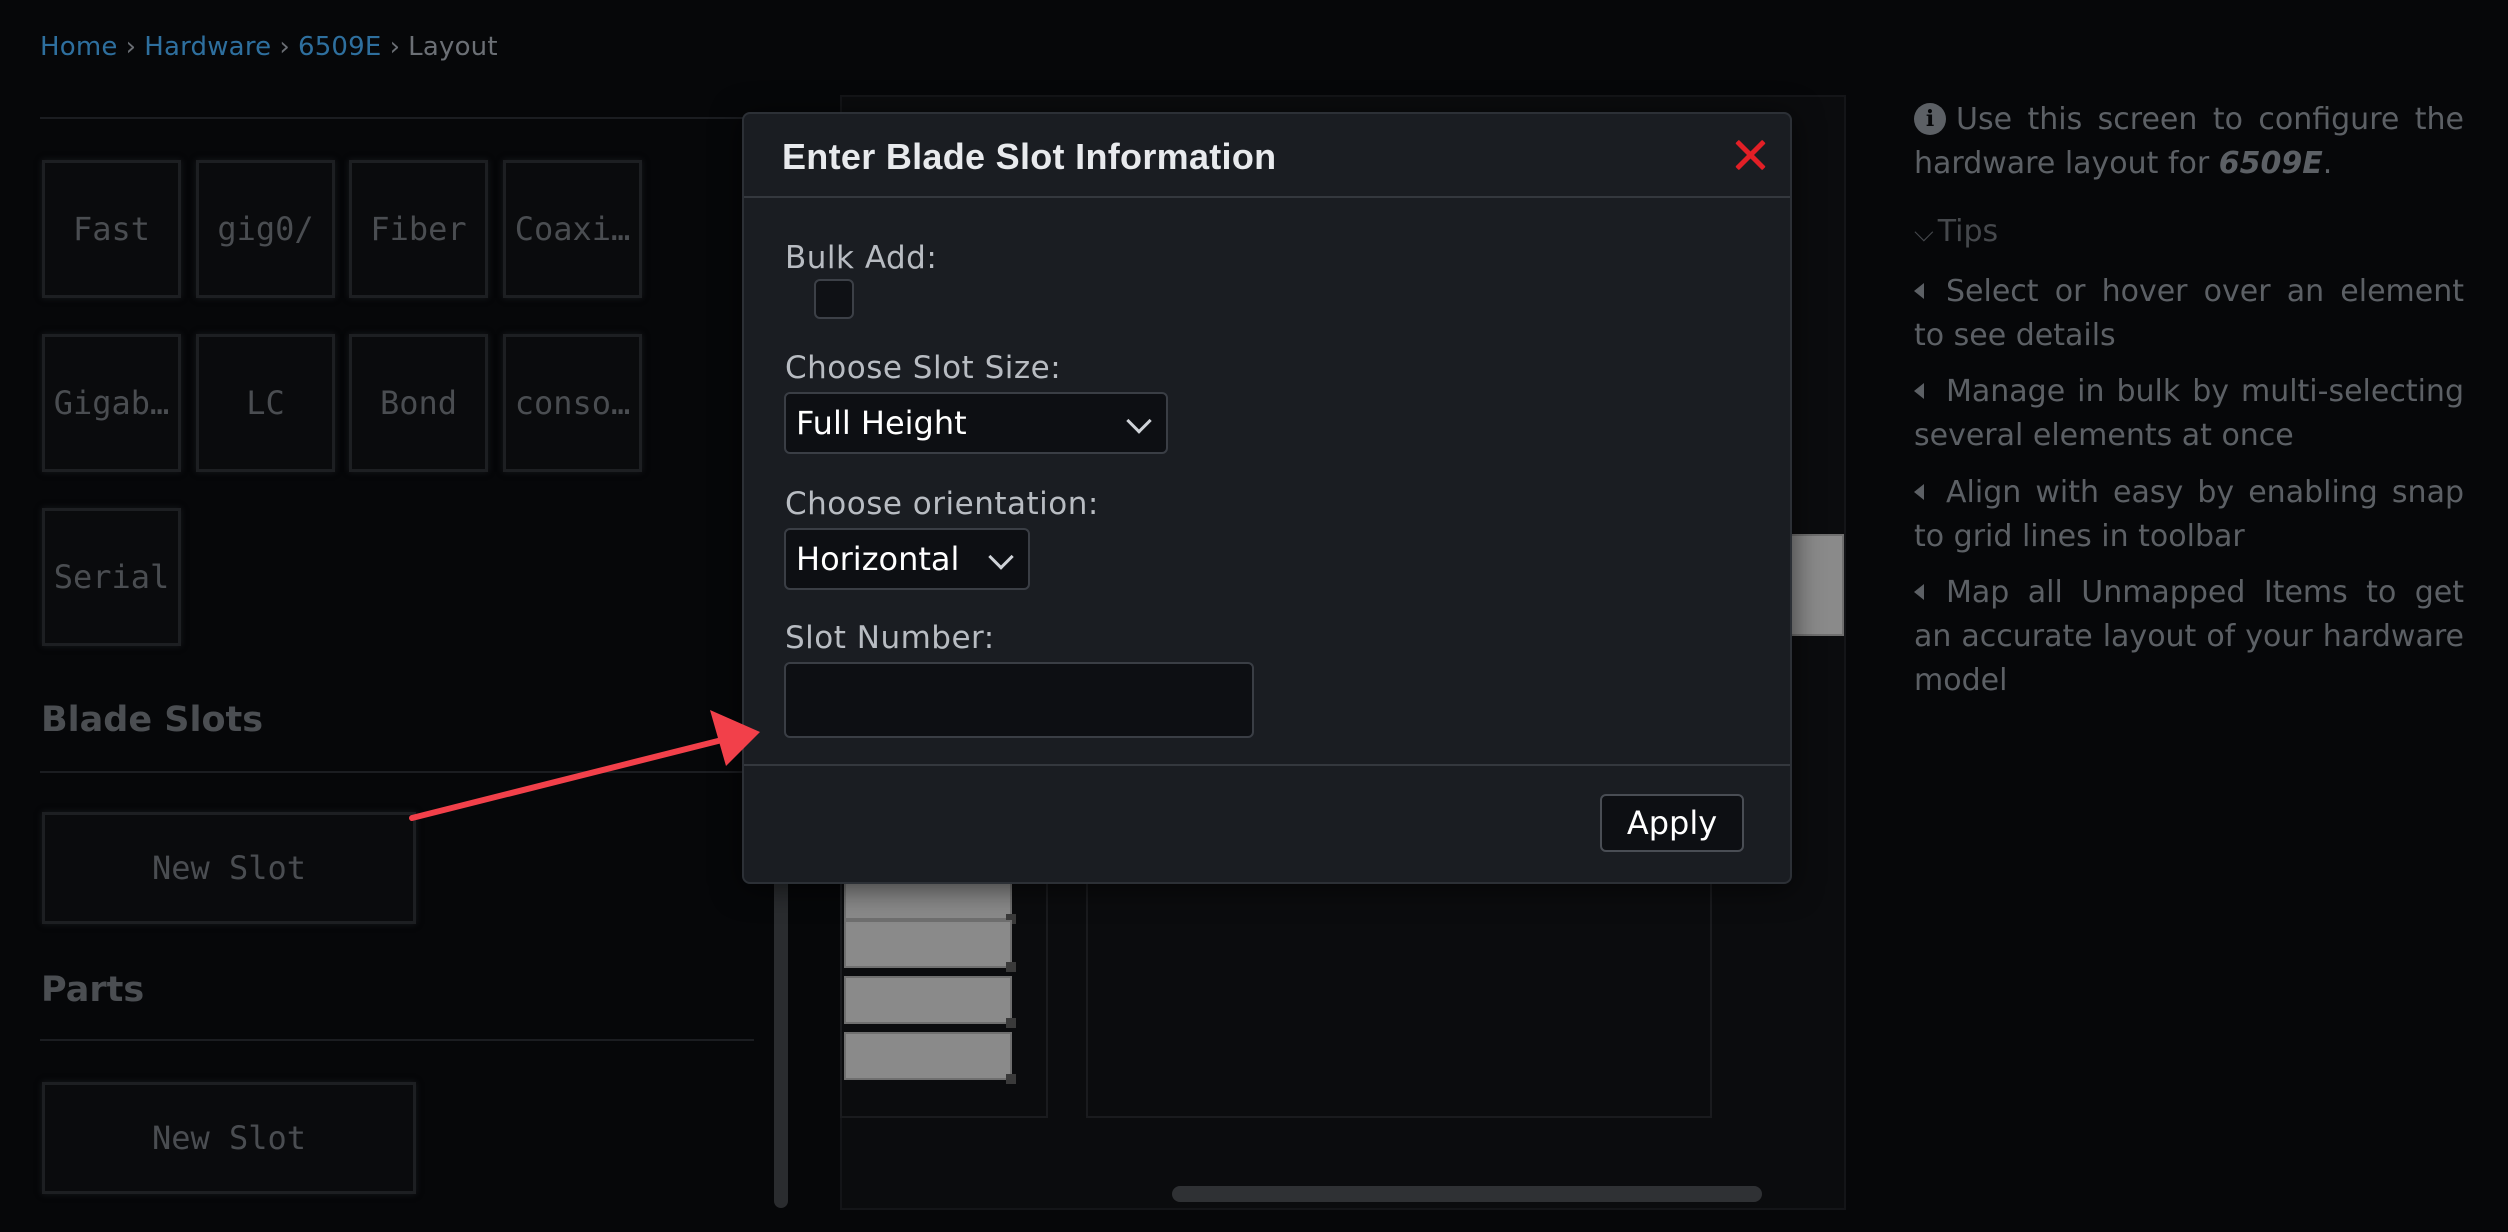  Describe the element at coordinates (111, 229) in the screenshot. I see `palette-tile-fast: Fast` at that location.